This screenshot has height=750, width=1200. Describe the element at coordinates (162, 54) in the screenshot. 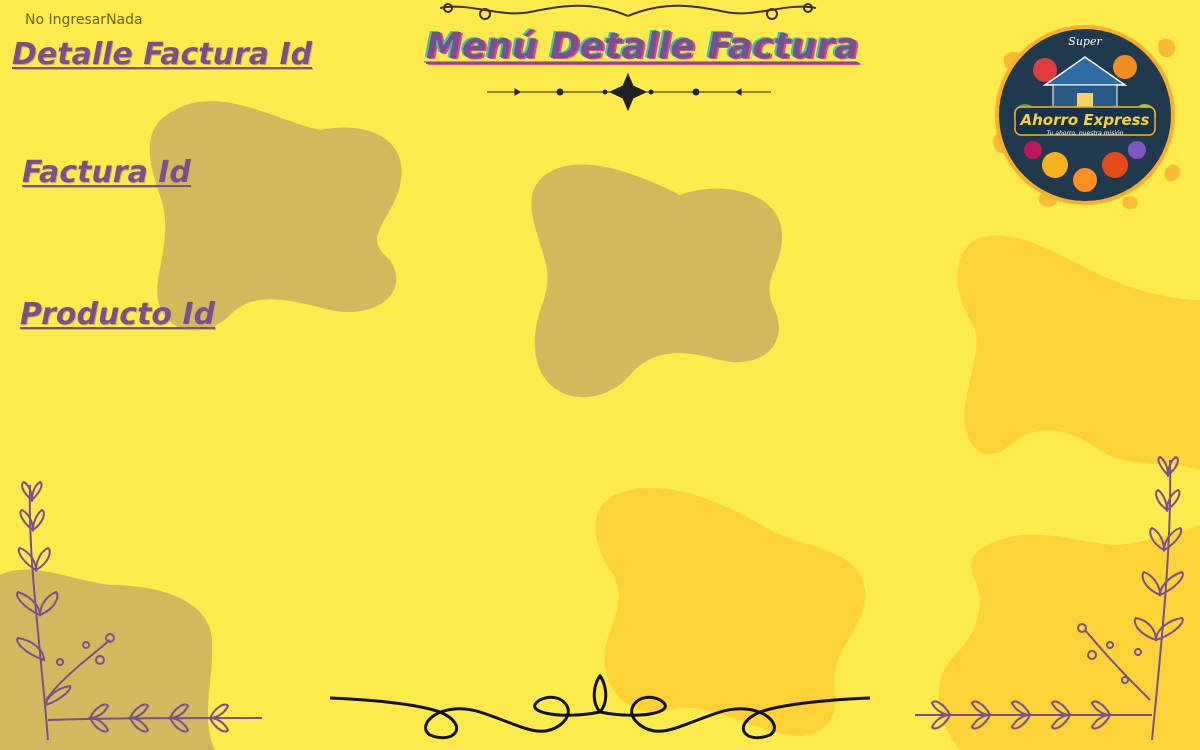

I see `detalle-factura-id-label: Detalle Factura Id` at that location.